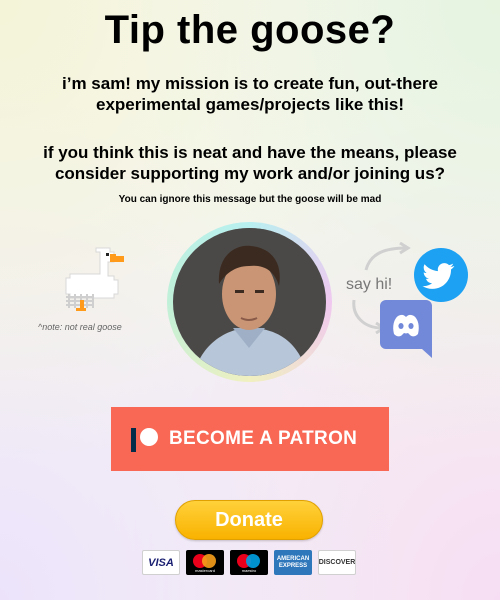 Image resolution: width=500 pixels, height=600 pixels. I want to click on become-a-patron-label: BECOME A PATRON, so click(263, 438).